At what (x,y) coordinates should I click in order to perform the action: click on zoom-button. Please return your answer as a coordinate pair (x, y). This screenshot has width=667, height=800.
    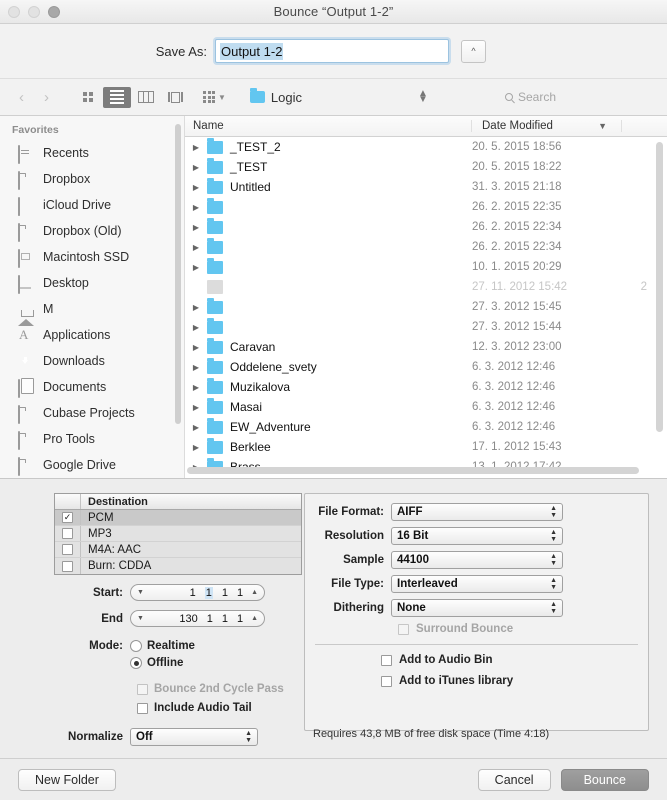
    Looking at the image, I should click on (54, 12).